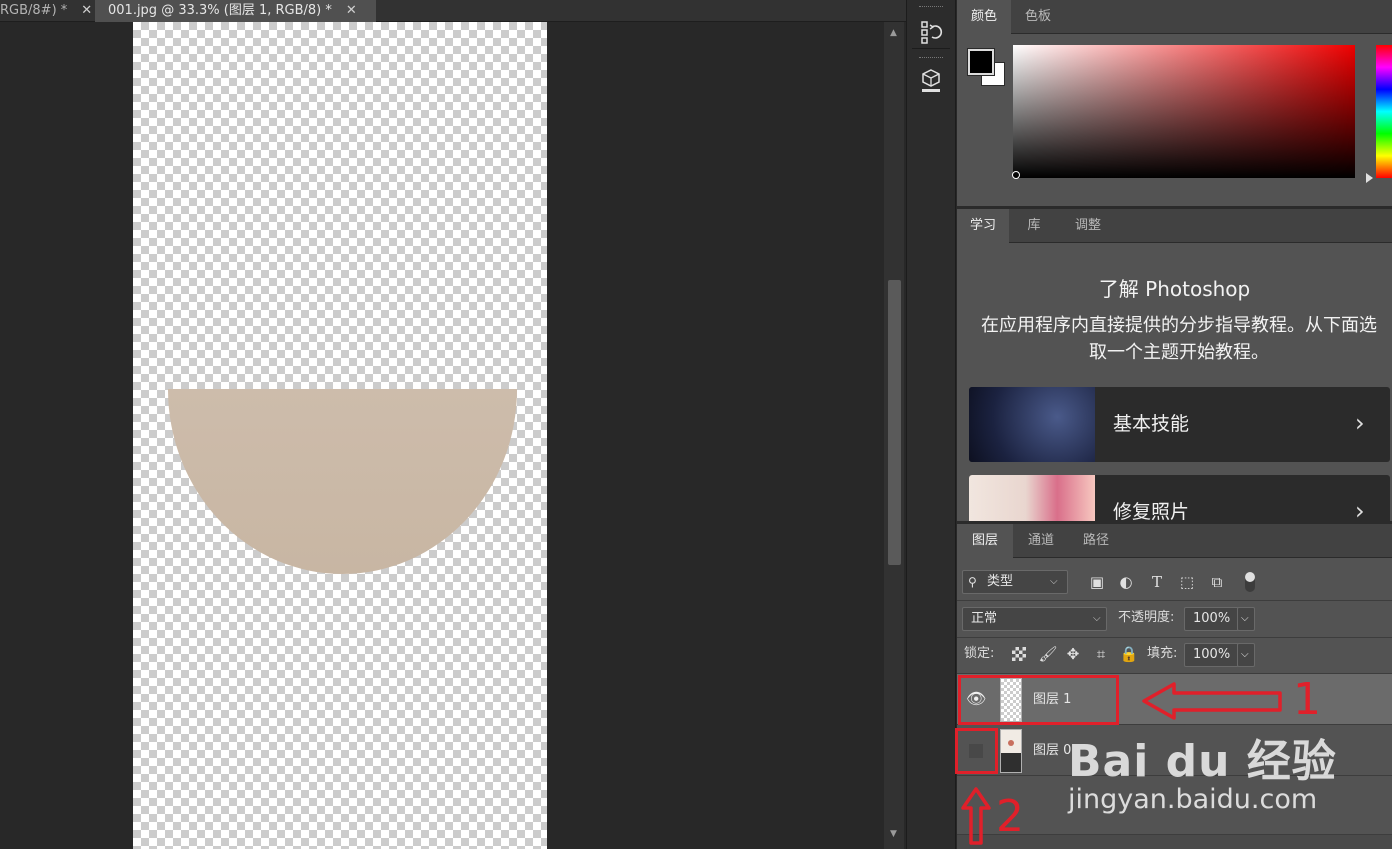 This screenshot has width=1392, height=849. Describe the element at coordinates (1011, 751) in the screenshot. I see `layer-thumbnail` at that location.